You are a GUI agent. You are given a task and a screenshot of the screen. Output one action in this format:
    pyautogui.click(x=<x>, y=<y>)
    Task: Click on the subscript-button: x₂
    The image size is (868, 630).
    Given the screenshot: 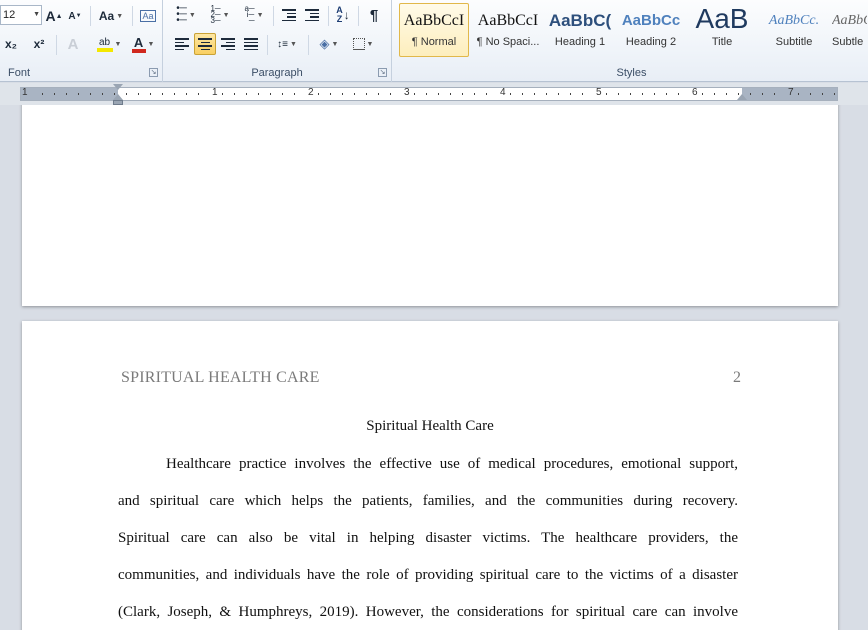 What is the action you would take?
    pyautogui.click(x=11, y=44)
    